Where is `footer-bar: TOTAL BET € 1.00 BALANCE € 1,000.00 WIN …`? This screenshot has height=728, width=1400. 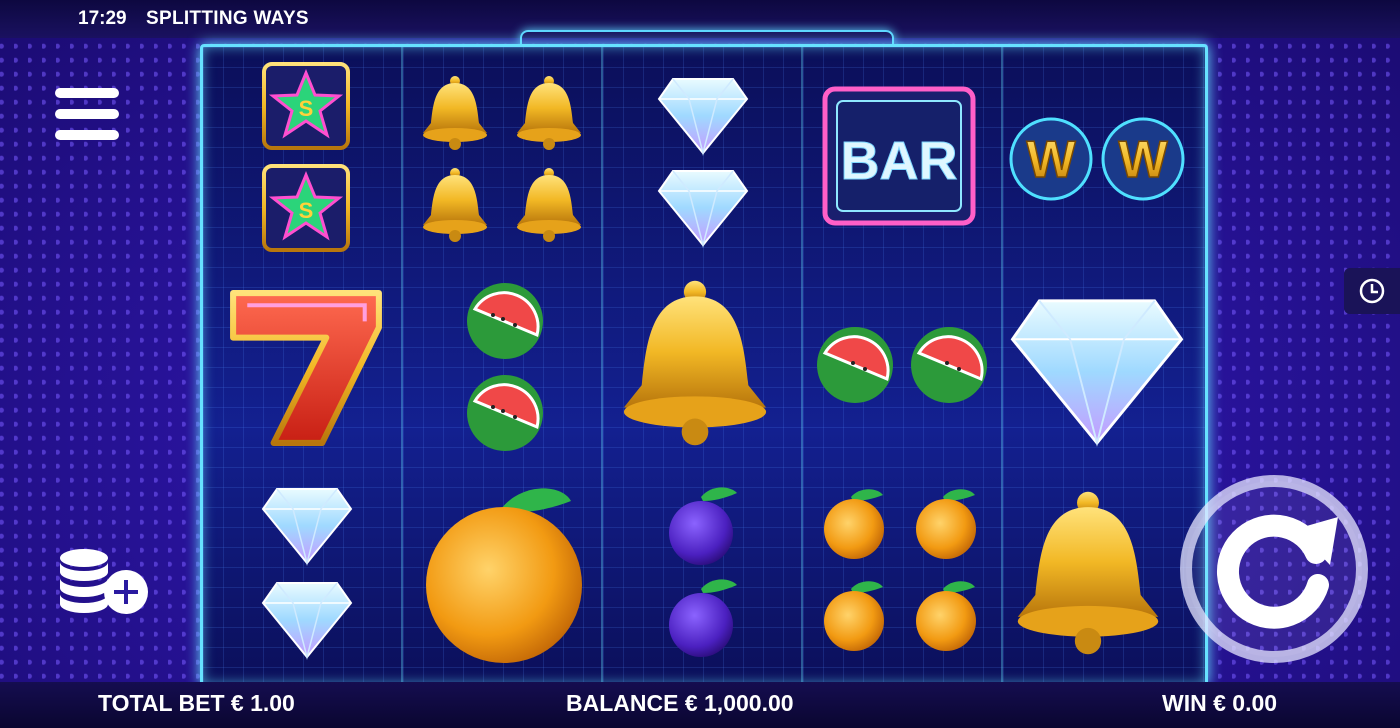
footer-bar: TOTAL BET € 1.00 BALANCE € 1,000.00 WIN … is located at coordinates (700, 705).